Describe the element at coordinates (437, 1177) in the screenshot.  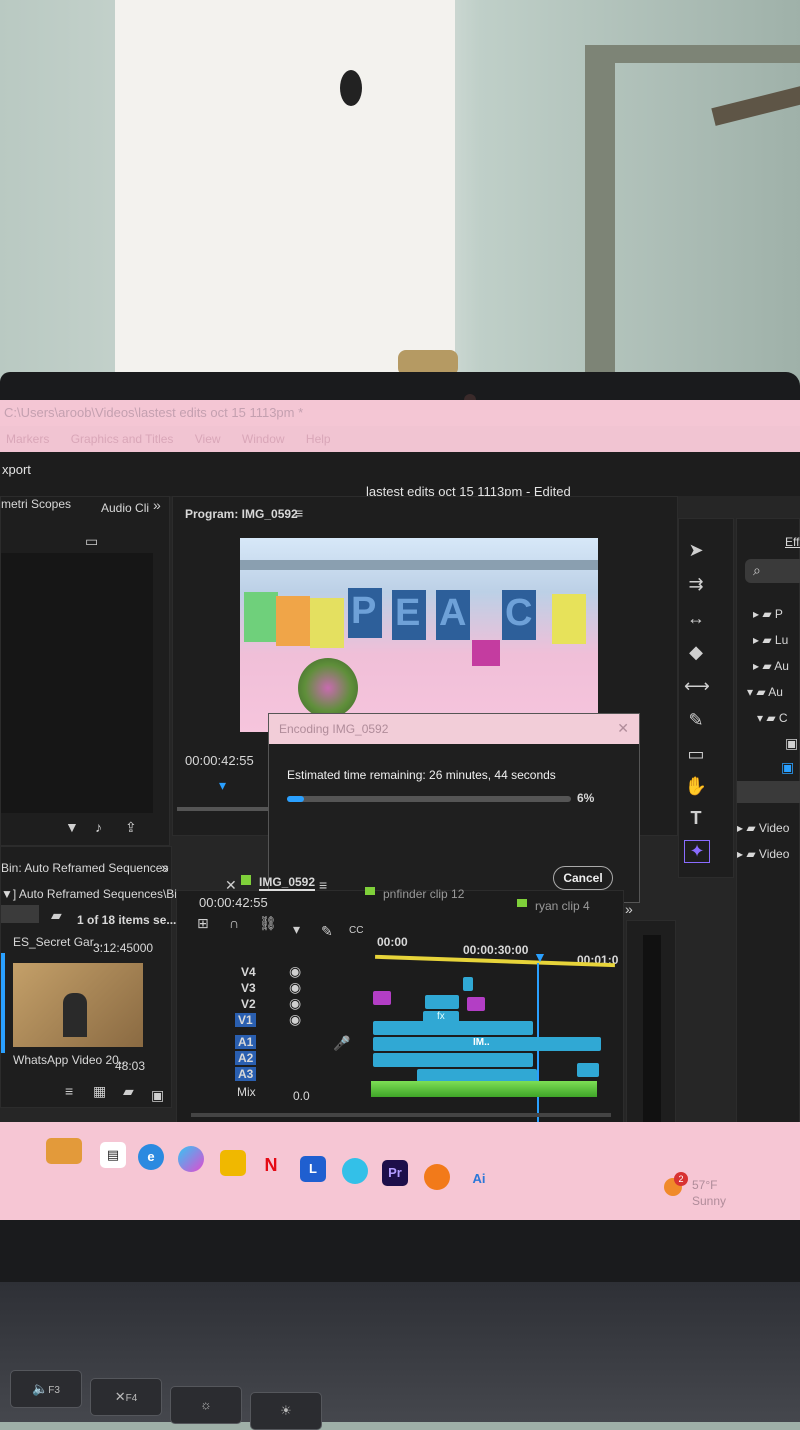
I see `firefox-icon` at that location.